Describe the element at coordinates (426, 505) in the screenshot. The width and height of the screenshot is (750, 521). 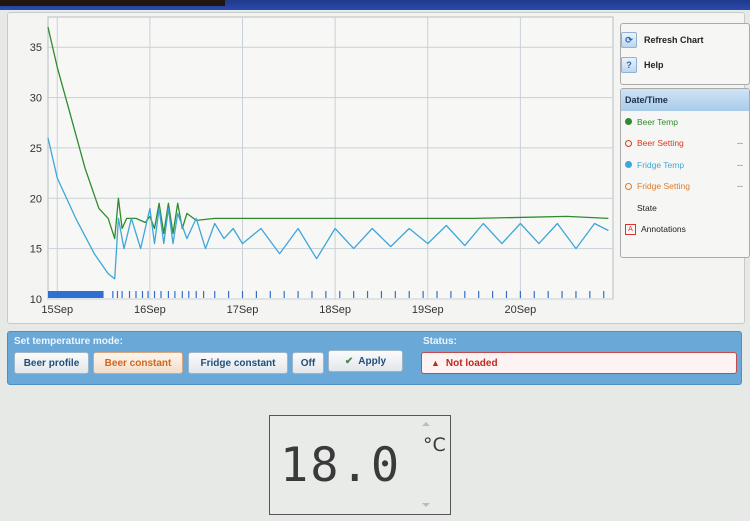
I see `arrow-down-icon` at that location.